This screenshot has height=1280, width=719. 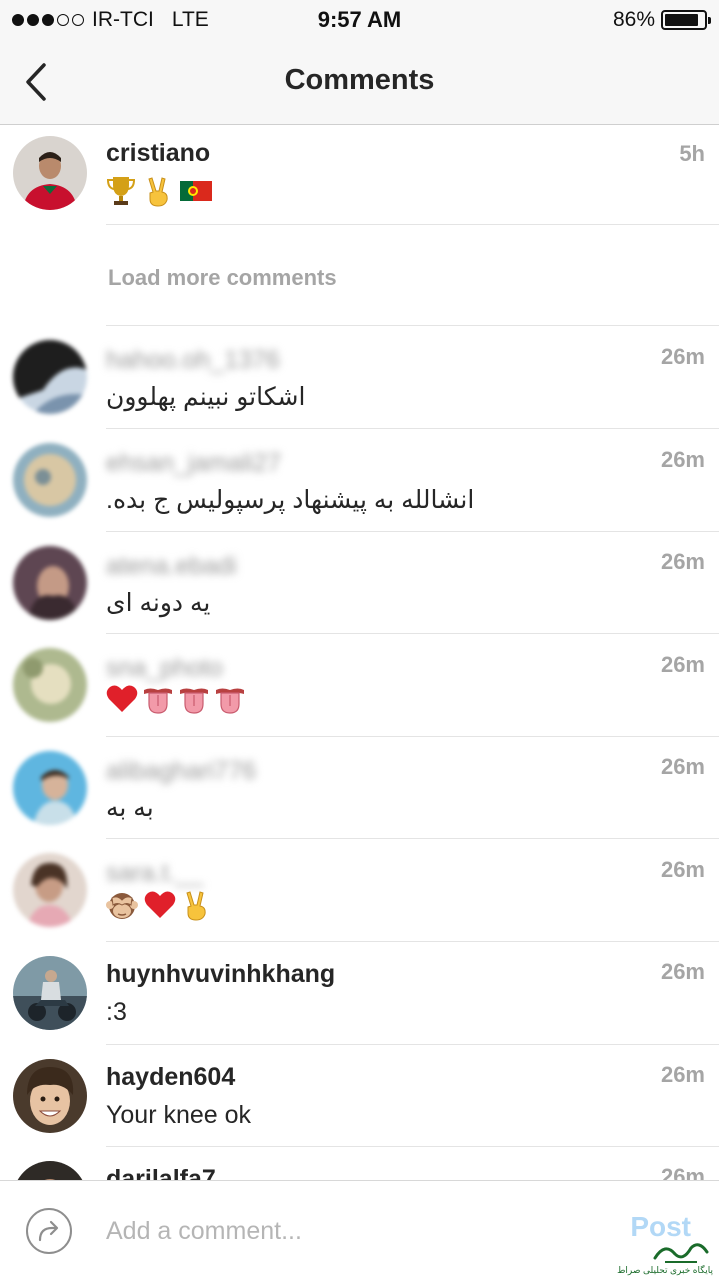 I want to click on comment-username: huynhvuvinhkhang, so click(x=220, y=974).